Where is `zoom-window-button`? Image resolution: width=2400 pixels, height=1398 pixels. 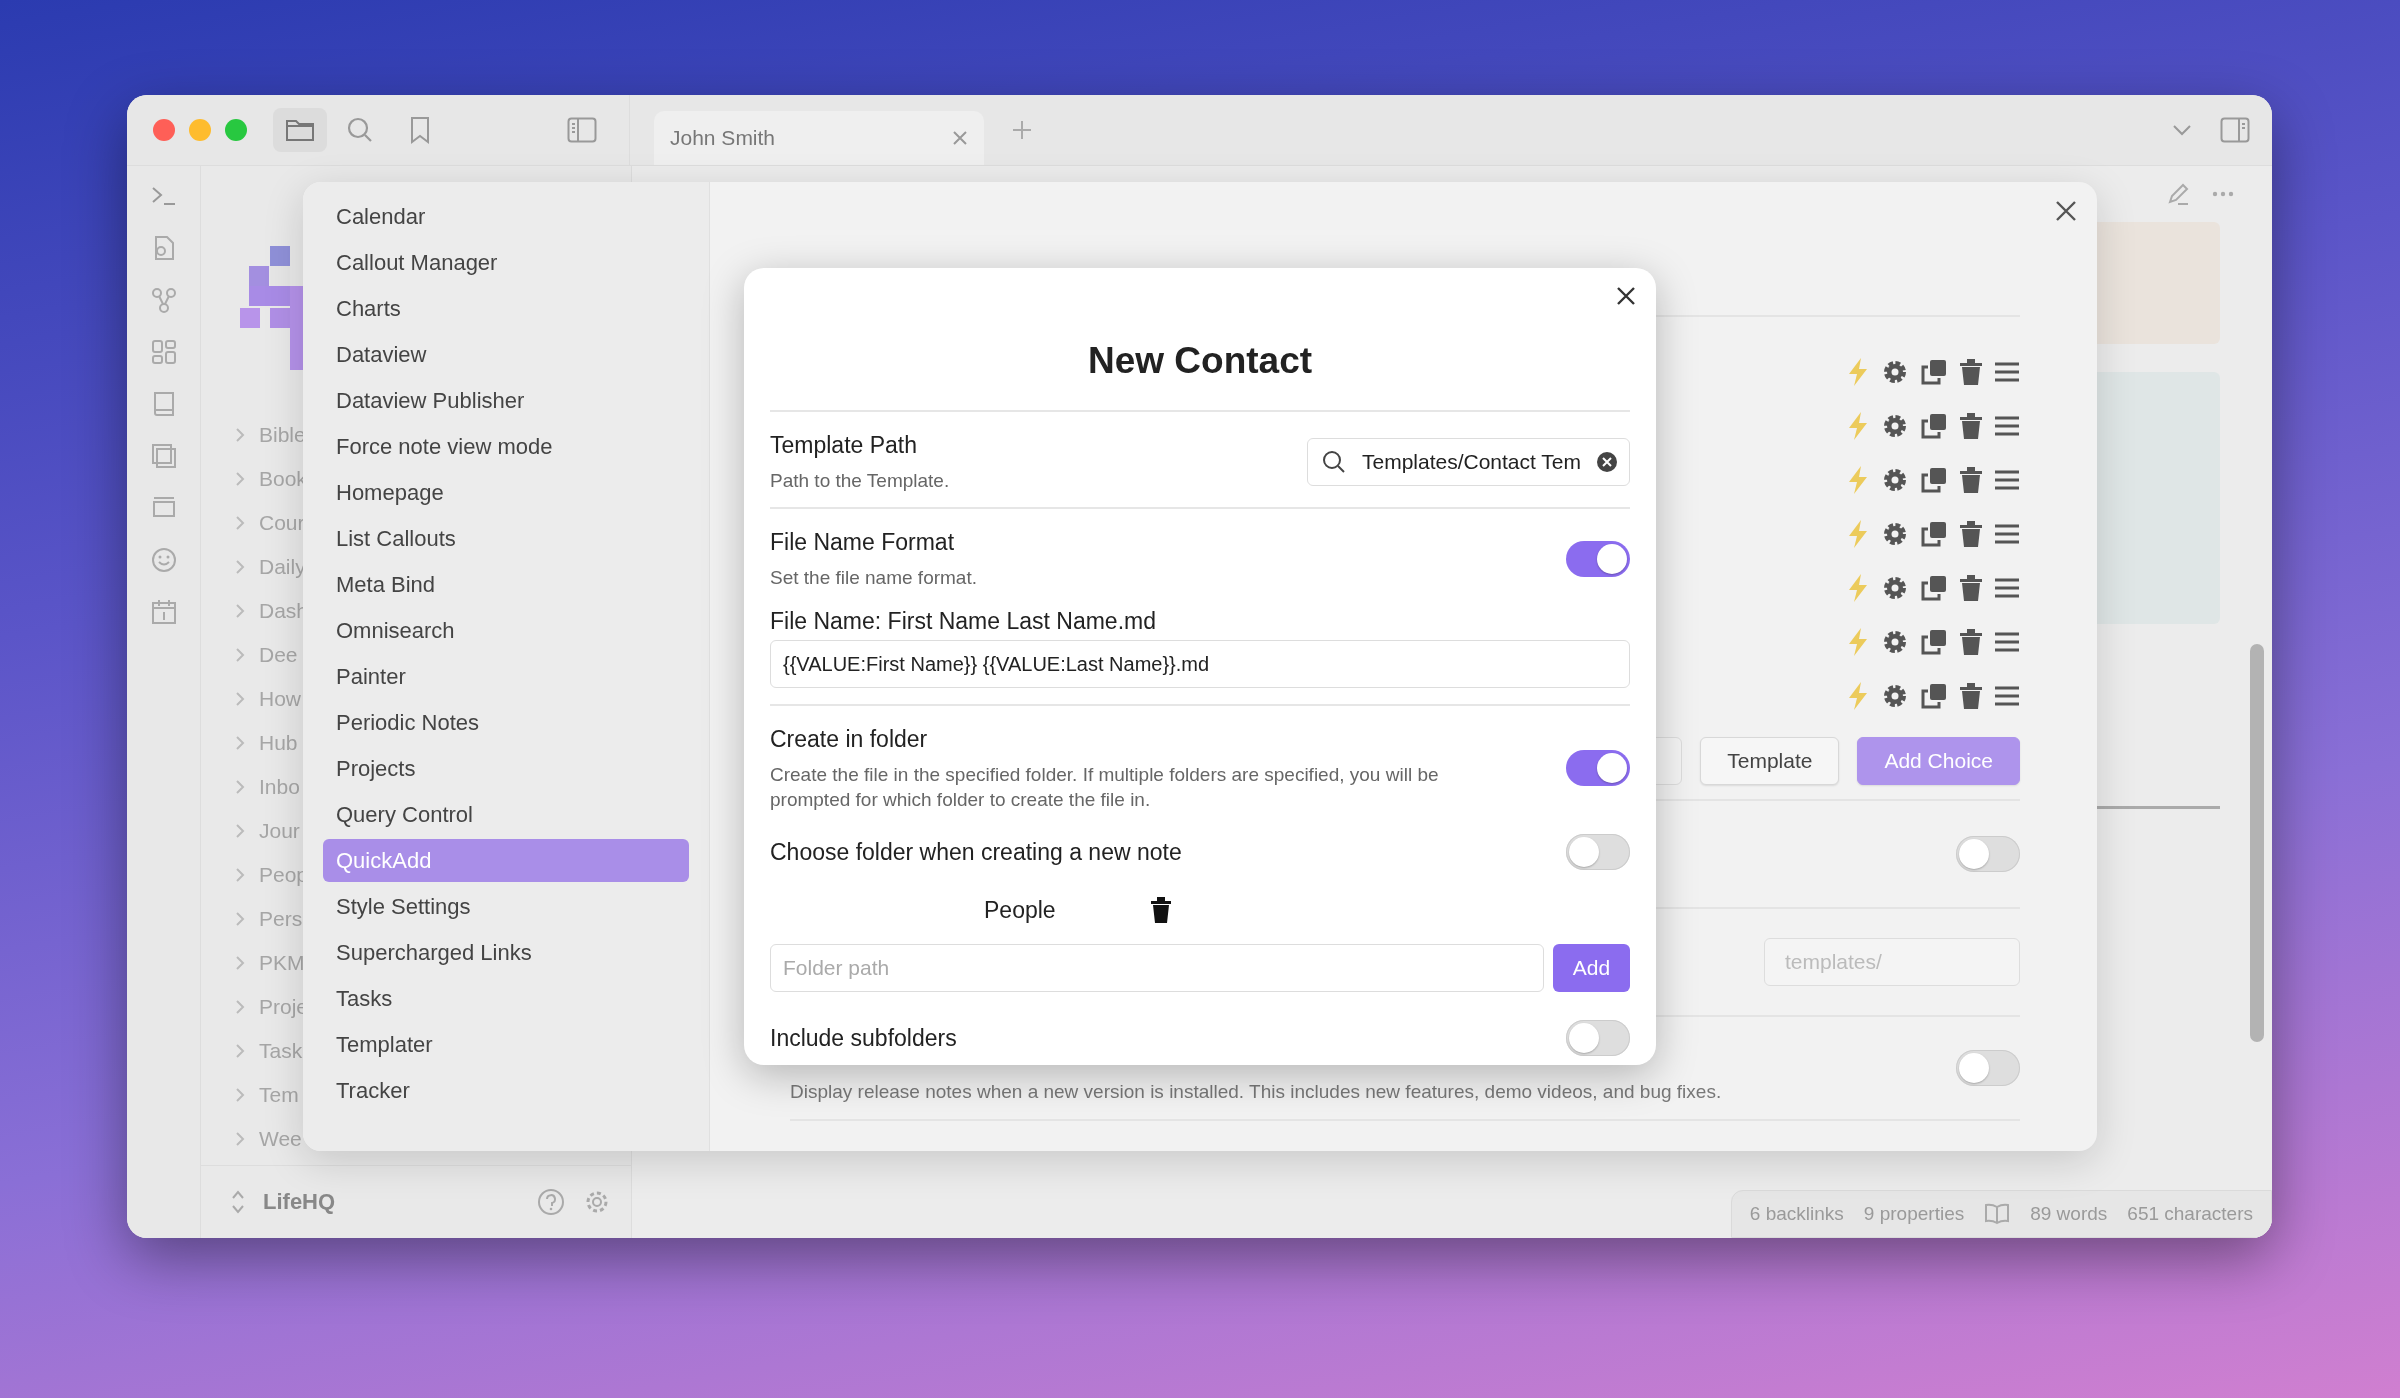 zoom-window-button is located at coordinates (236, 130).